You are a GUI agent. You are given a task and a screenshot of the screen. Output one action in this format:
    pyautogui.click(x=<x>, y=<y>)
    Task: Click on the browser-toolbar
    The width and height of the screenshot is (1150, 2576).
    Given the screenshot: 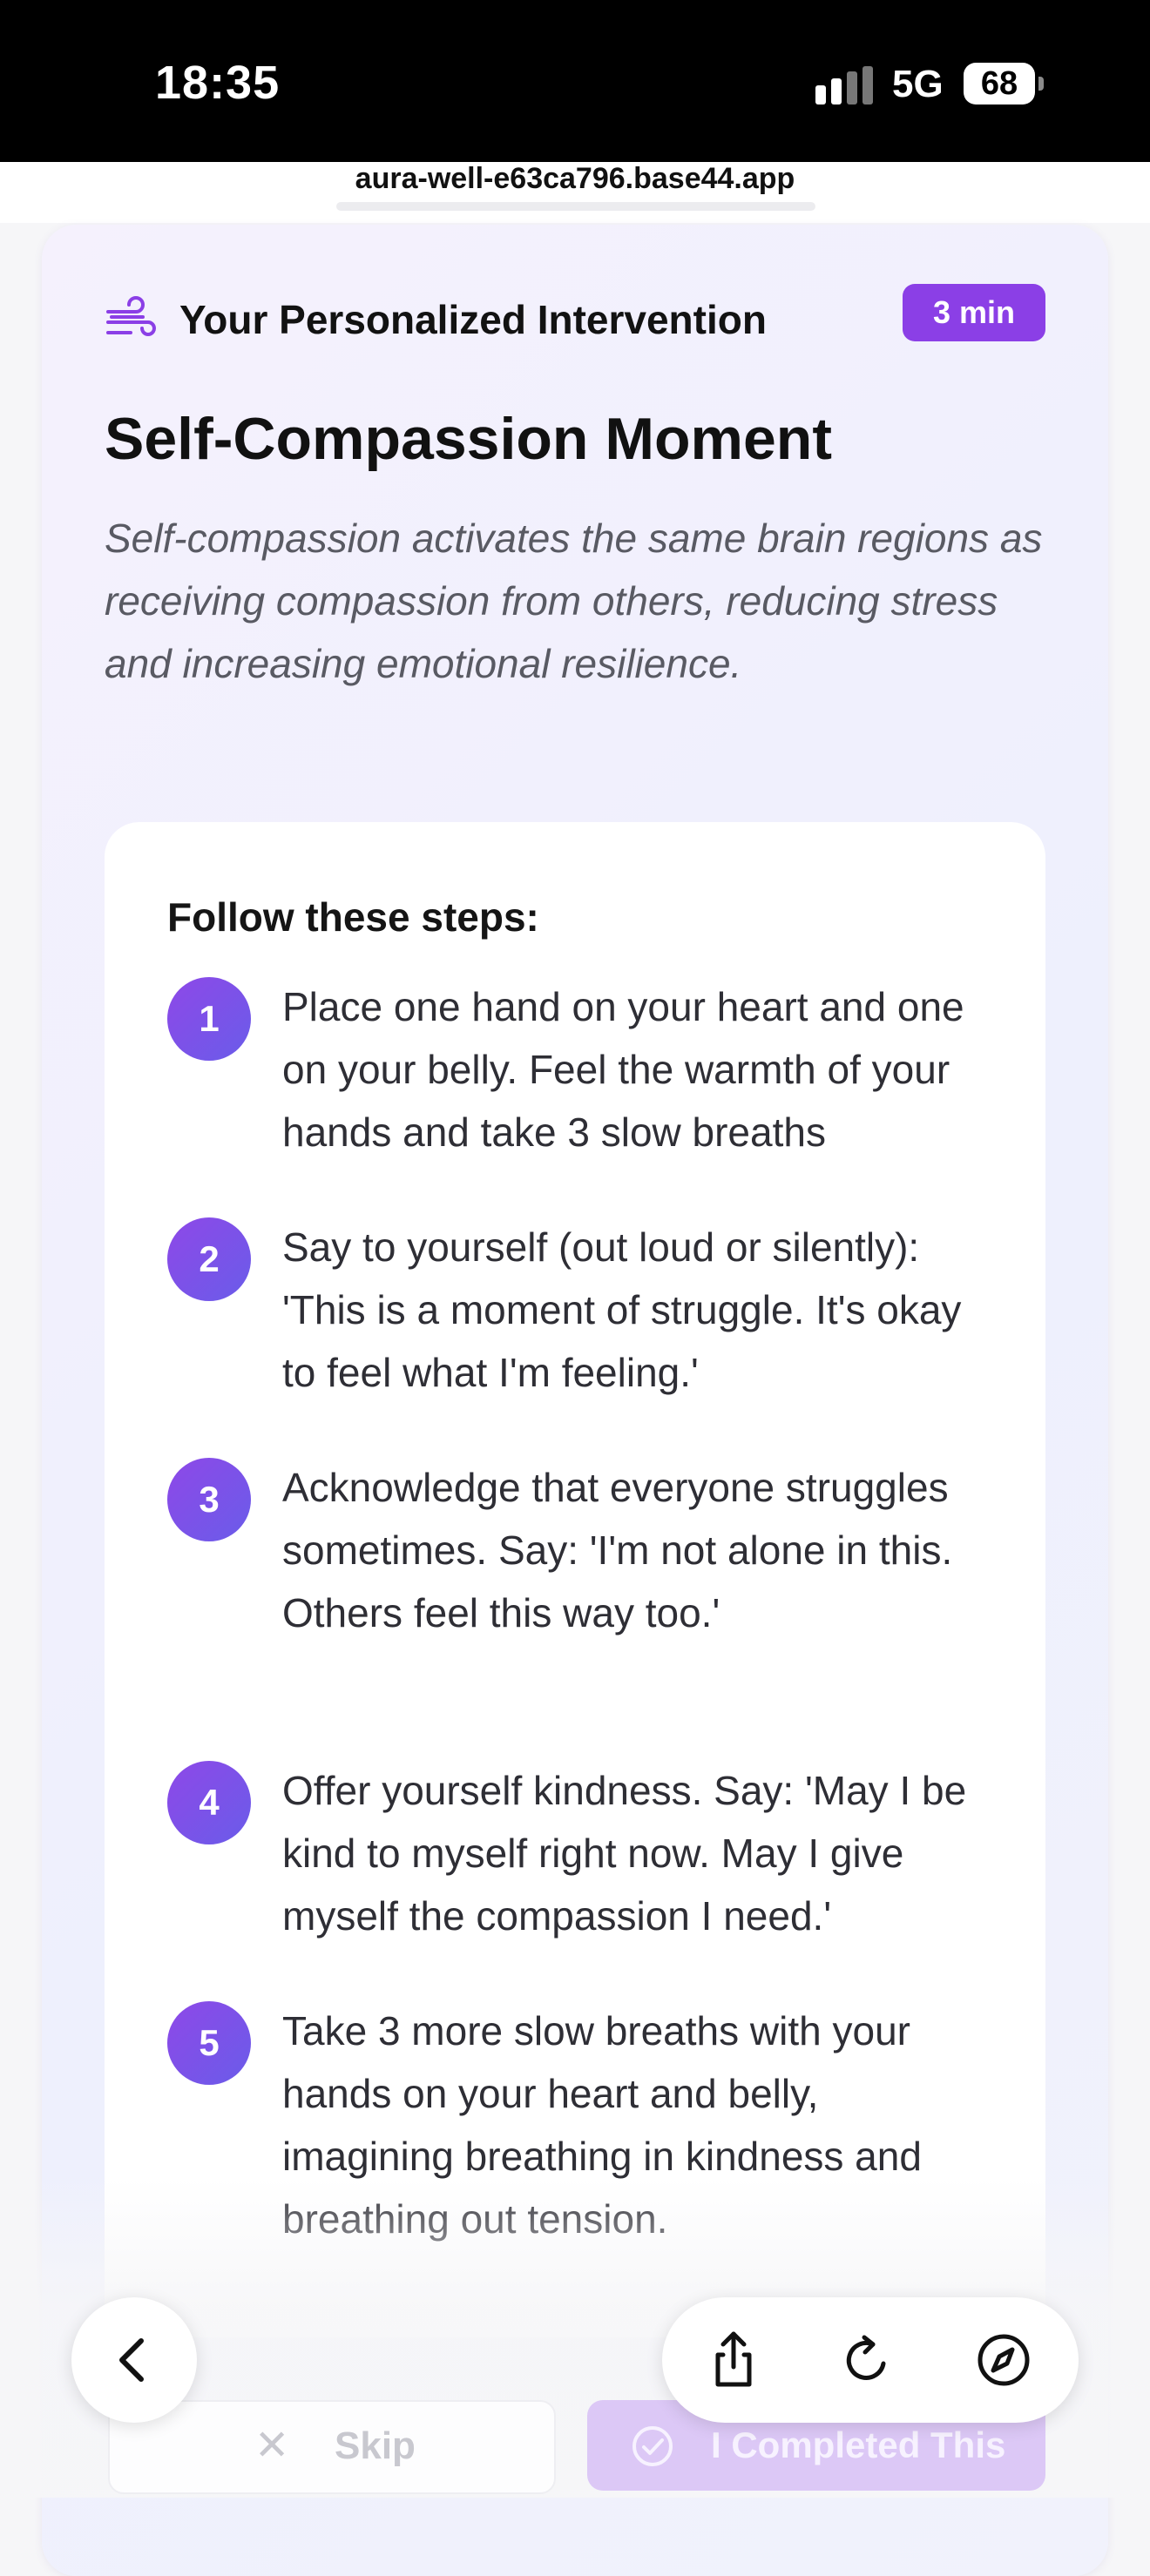 What is the action you would take?
    pyautogui.click(x=870, y=2360)
    